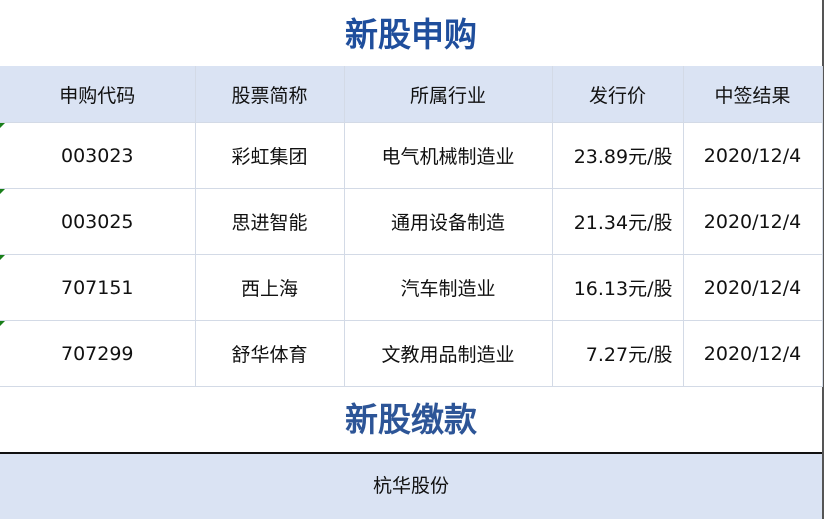  What do you see at coordinates (617, 155) in the screenshot?
I see `cell-price: 23.89元/股` at bounding box center [617, 155].